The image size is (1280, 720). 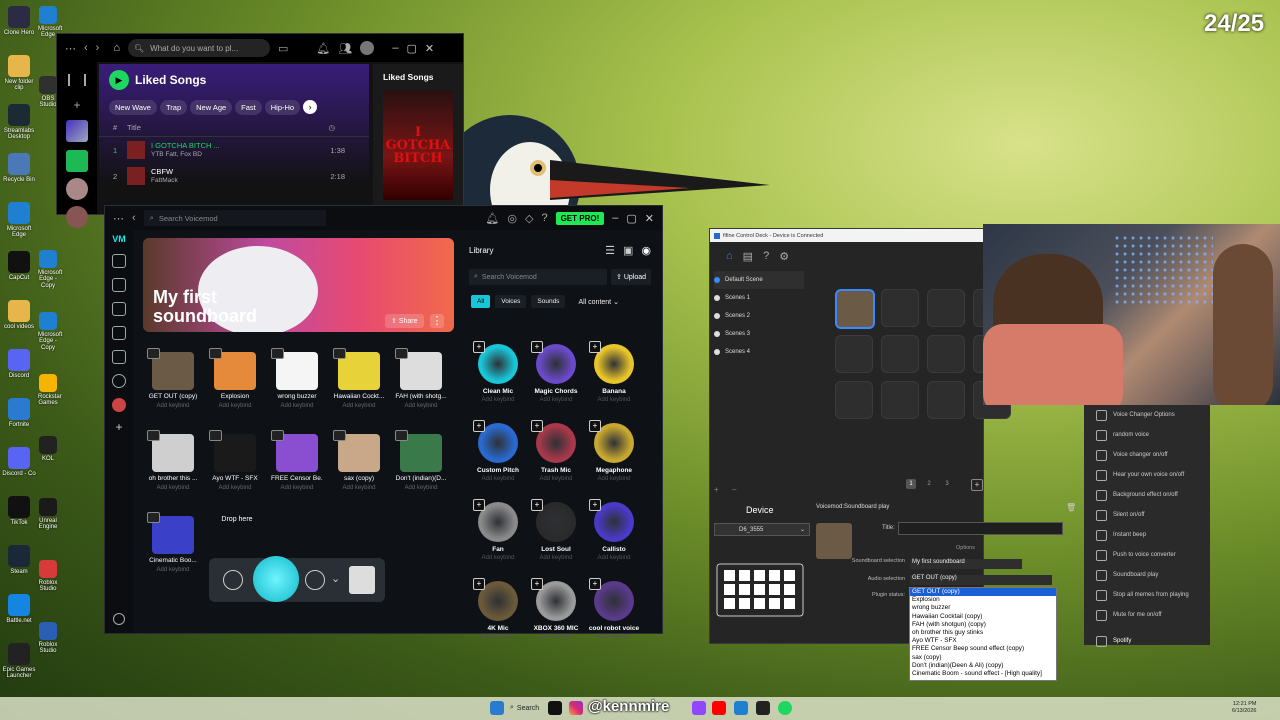 I want to click on voice-tile: + Callisto Add keybind, so click(x=614, y=530).